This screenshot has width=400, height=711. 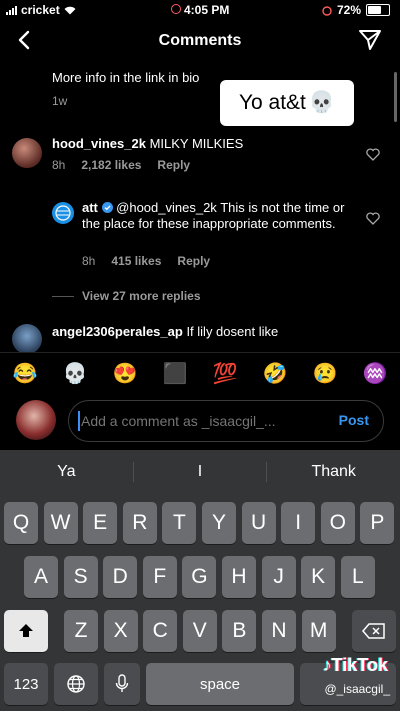 I want to click on comment-likes: 2,182 likes, so click(x=111, y=165).